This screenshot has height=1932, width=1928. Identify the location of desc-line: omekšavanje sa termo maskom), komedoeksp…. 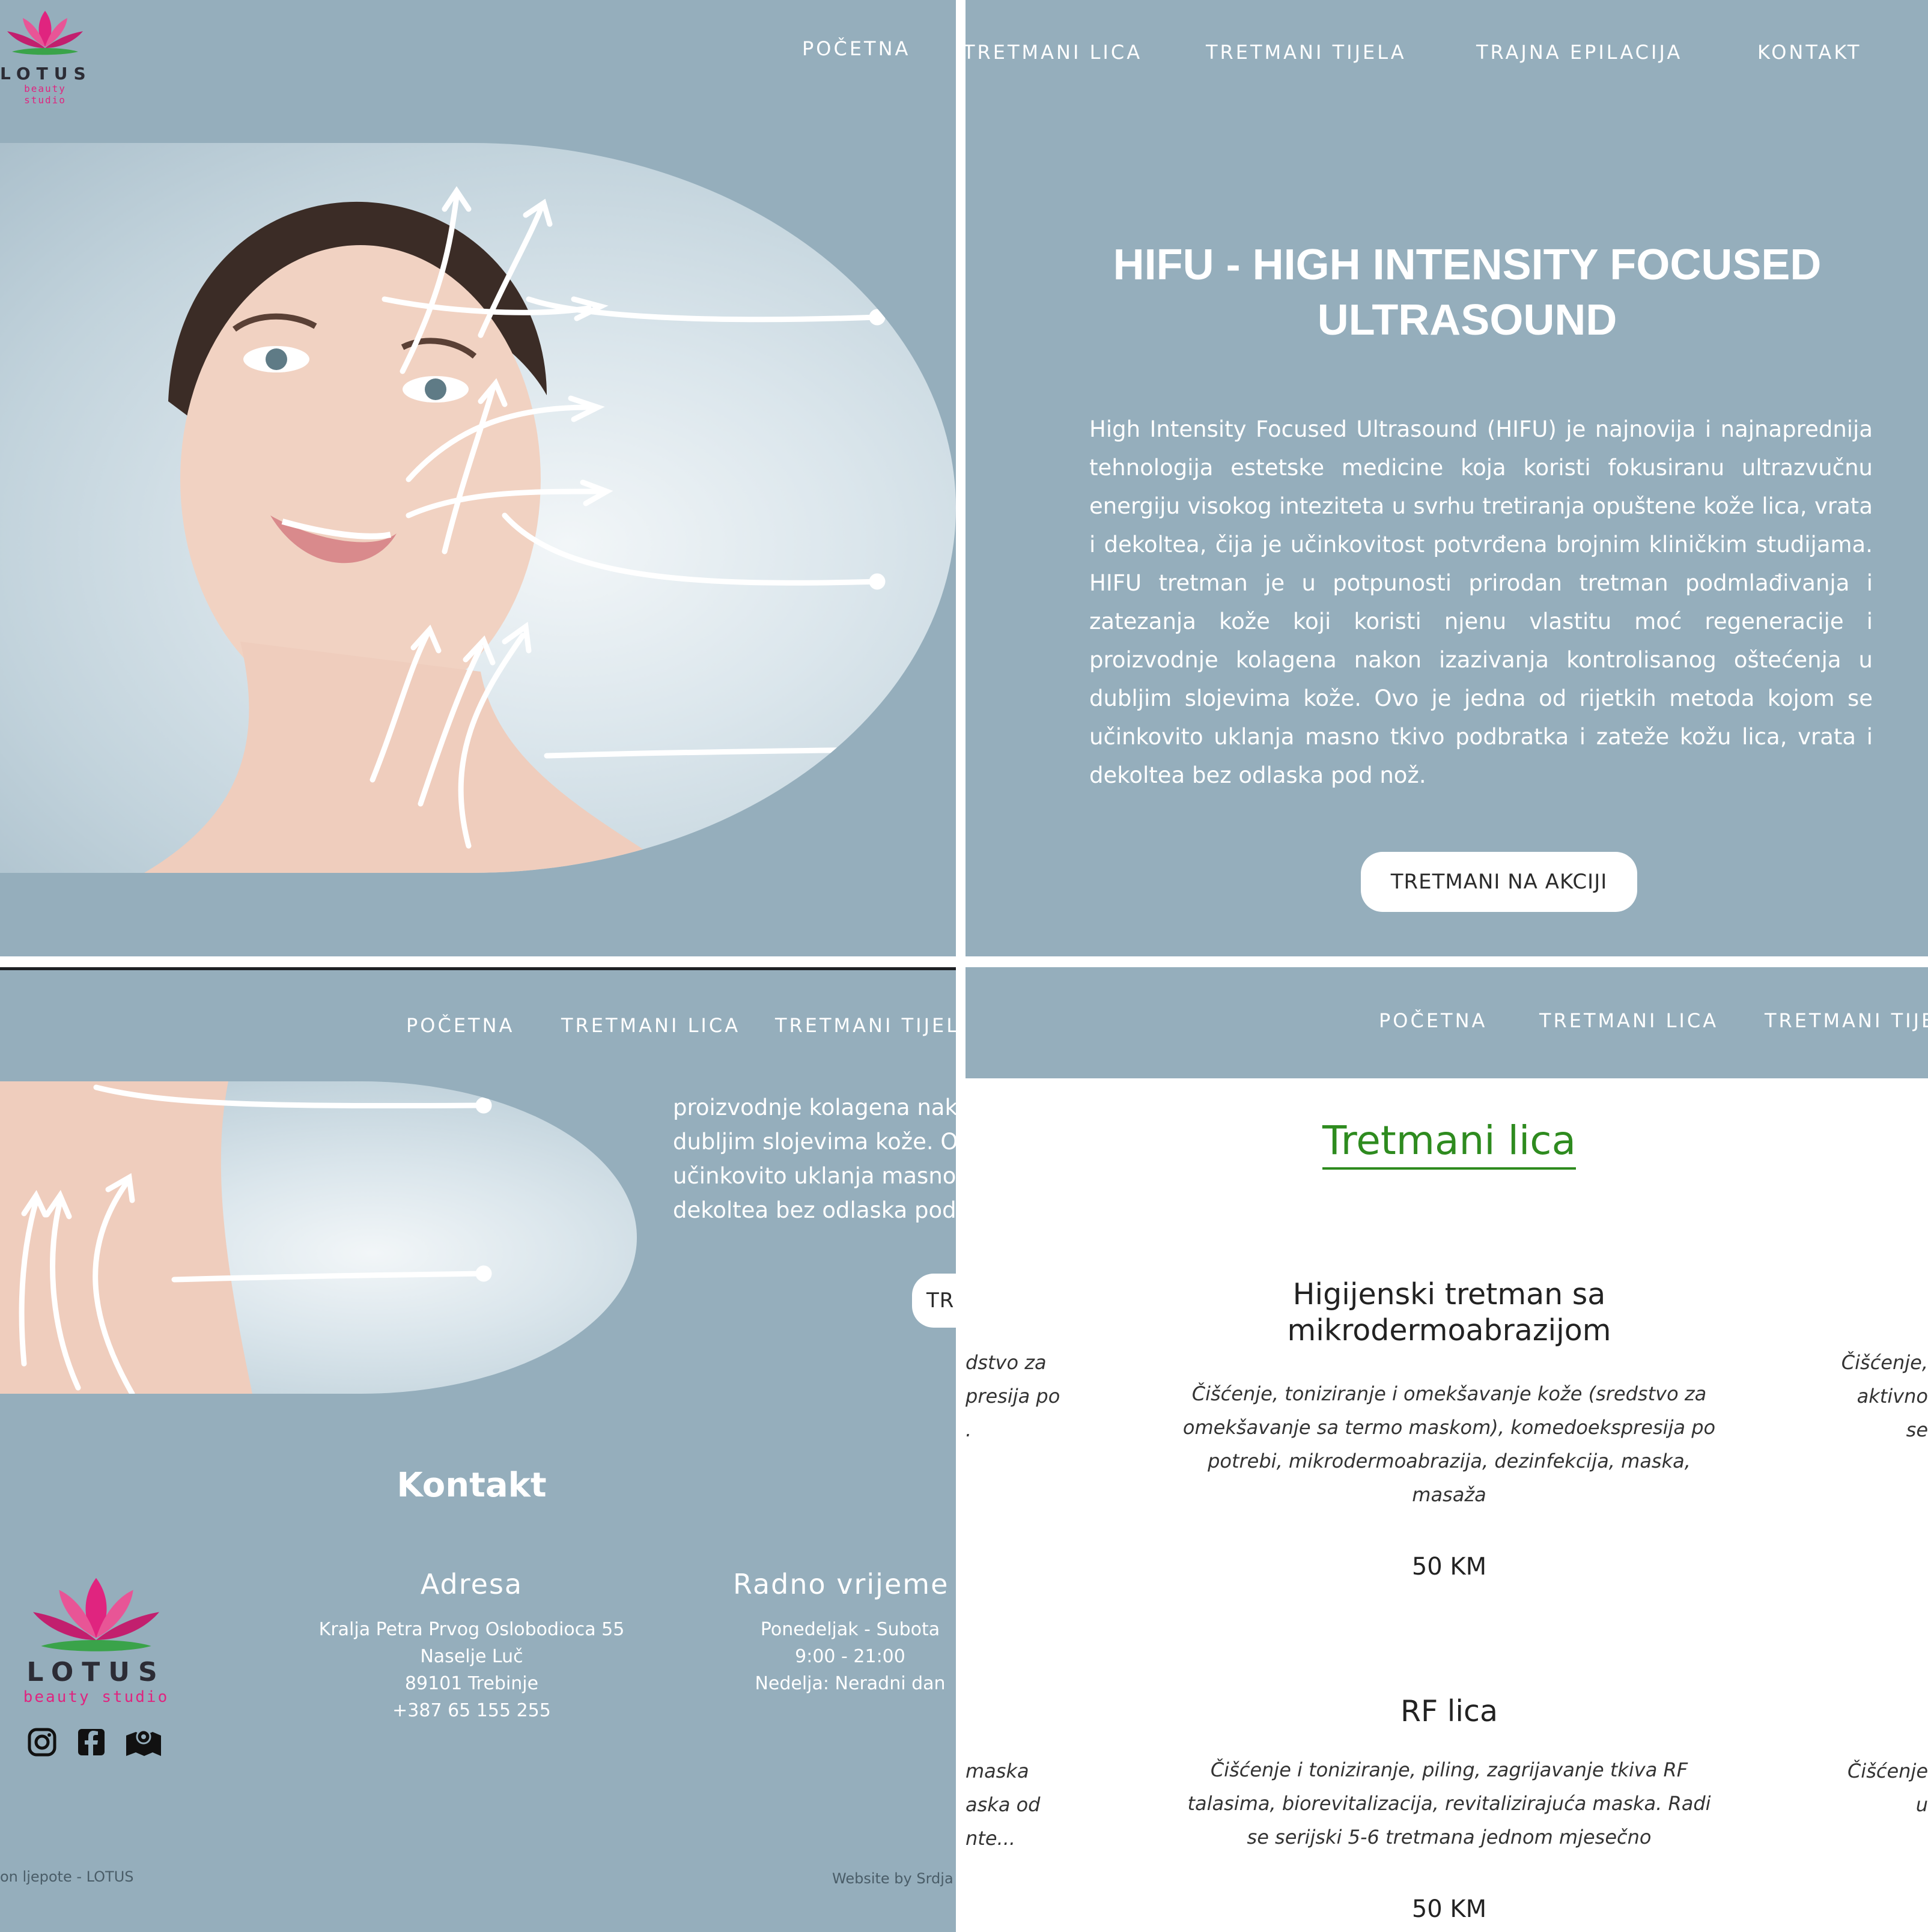
(1449, 1427).